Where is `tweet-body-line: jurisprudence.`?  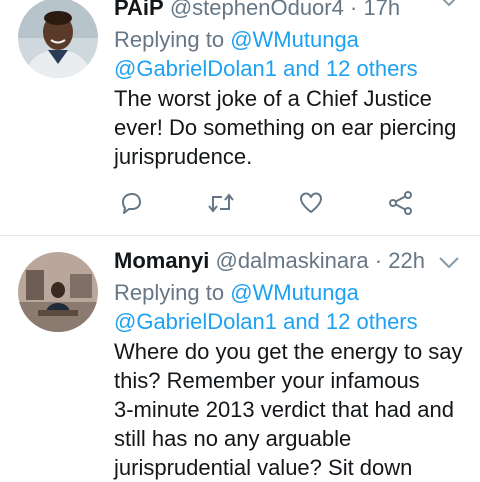
tweet-body-line: jurisprudence. is located at coordinates (183, 156).